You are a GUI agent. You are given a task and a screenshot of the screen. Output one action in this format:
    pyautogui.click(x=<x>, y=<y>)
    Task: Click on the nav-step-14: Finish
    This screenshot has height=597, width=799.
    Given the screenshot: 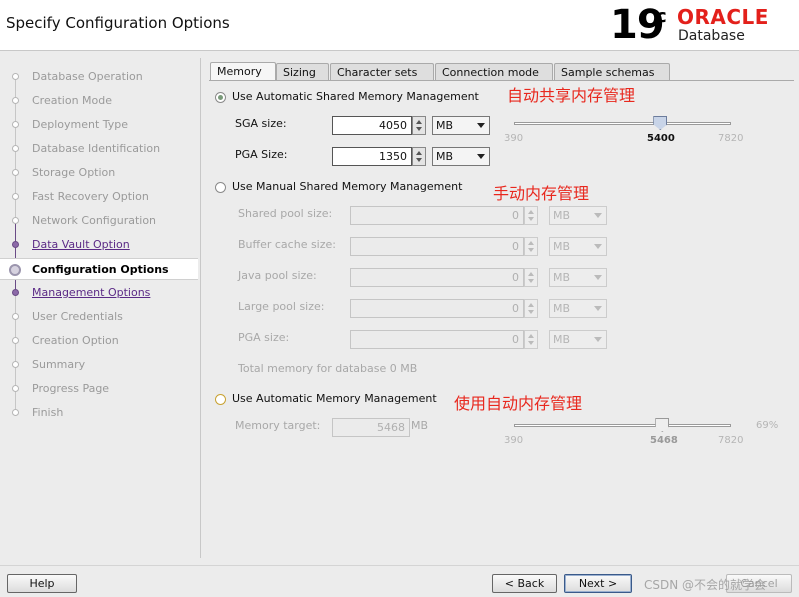 What is the action you would take?
    pyautogui.click(x=99, y=413)
    